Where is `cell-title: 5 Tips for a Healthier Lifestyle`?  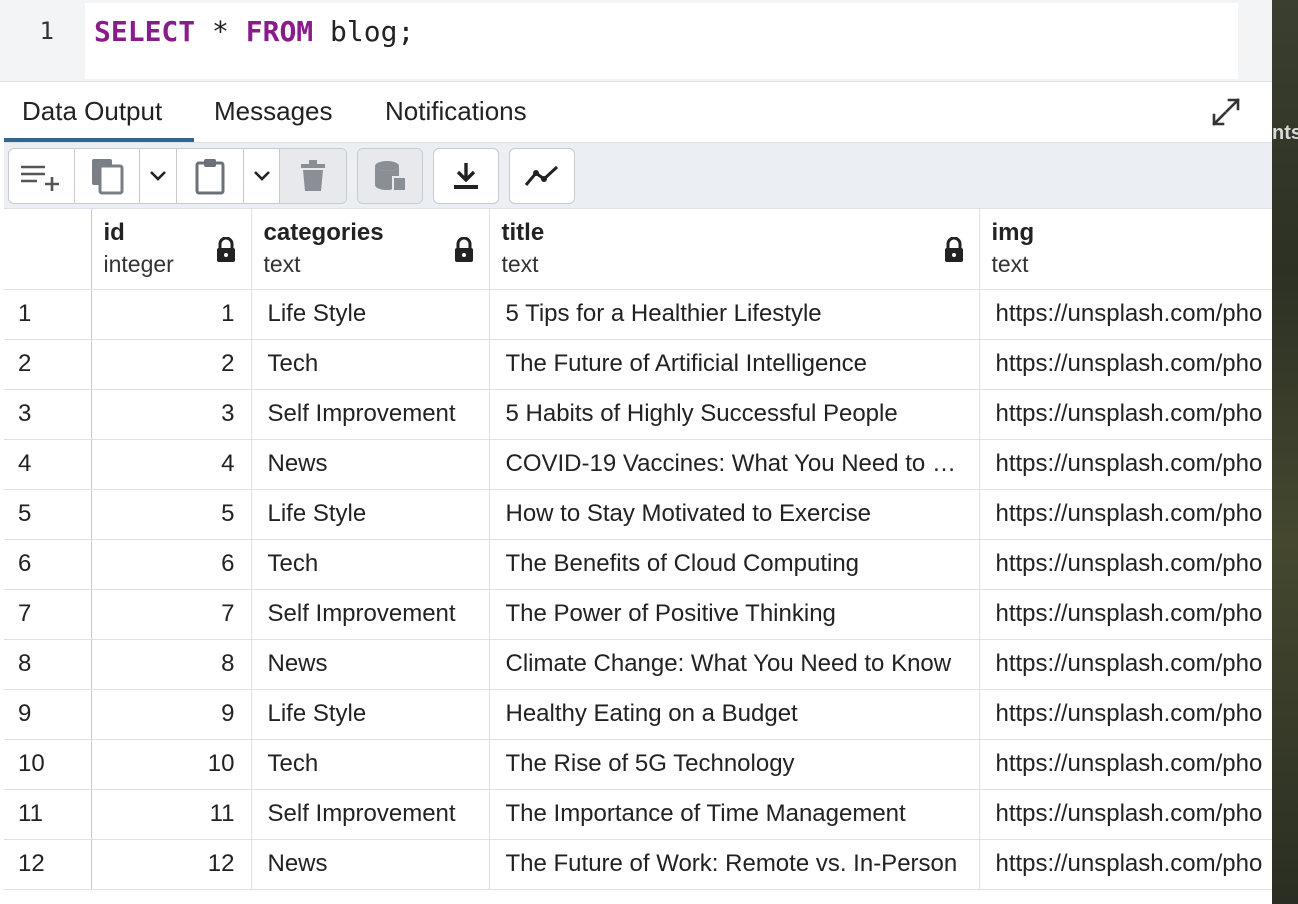 cell-title: 5 Tips for a Healthier Lifestyle is located at coordinates (734, 314).